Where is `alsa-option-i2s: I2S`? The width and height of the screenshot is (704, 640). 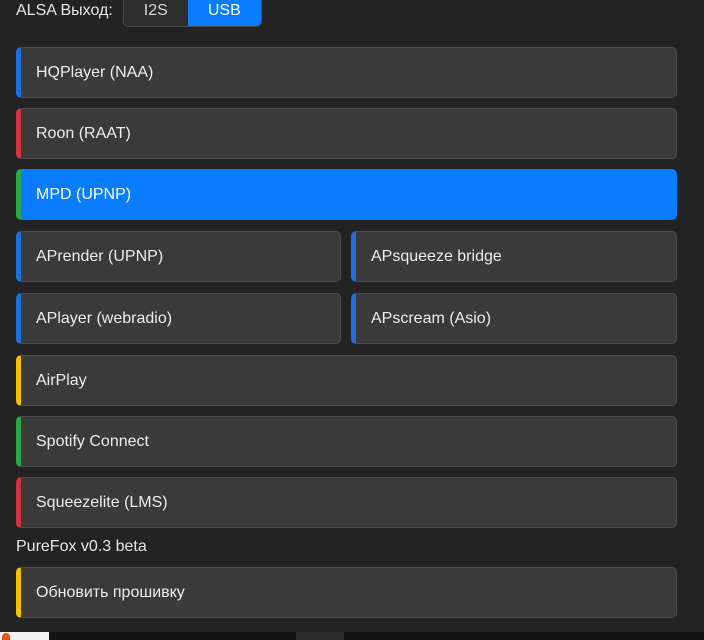
alsa-option-i2s: I2S is located at coordinates (155, 13).